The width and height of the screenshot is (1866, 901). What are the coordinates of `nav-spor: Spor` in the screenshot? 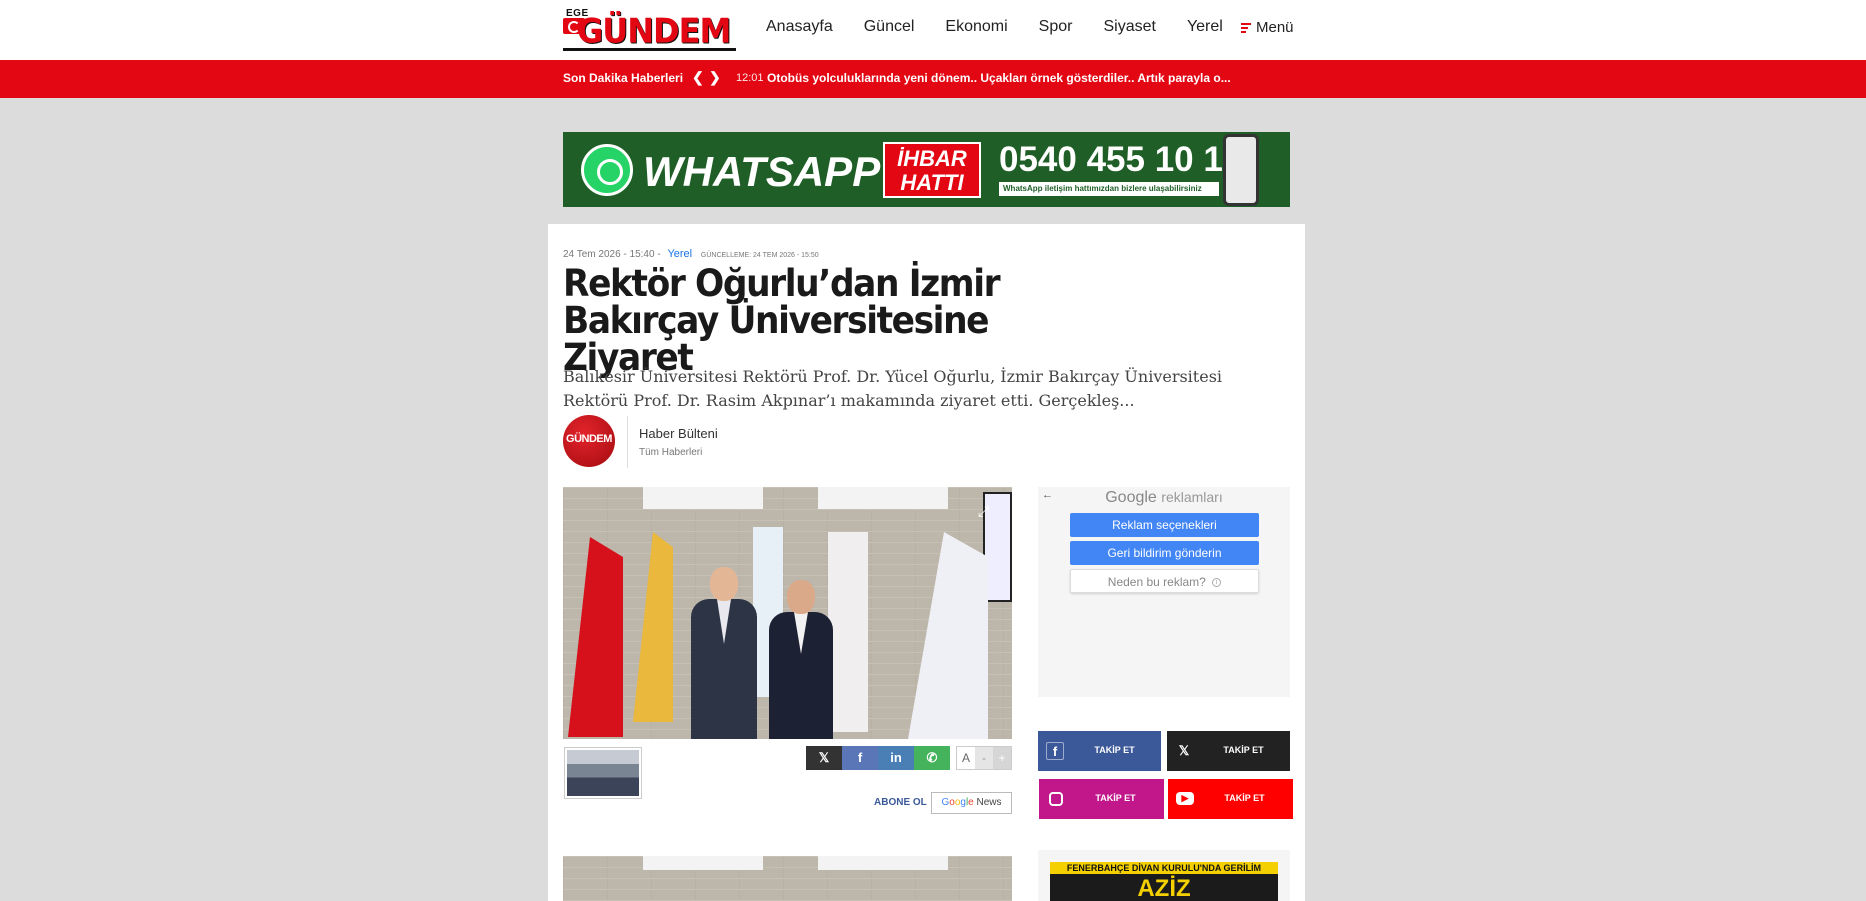 It's located at (1056, 27).